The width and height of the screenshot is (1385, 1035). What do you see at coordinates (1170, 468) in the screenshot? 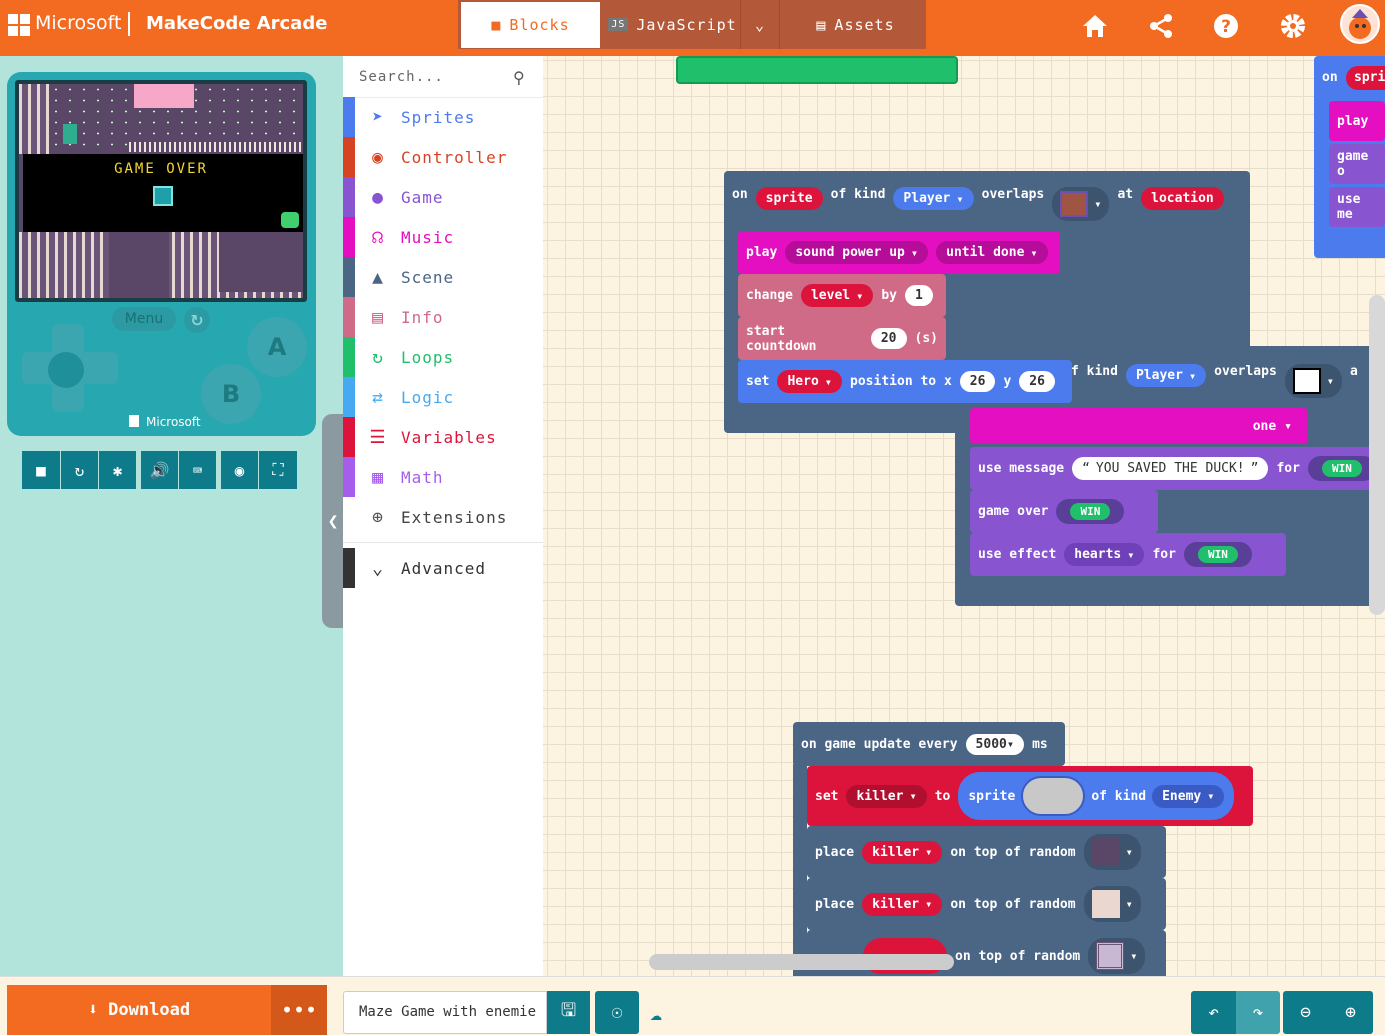
I see `message-text-input: “YOU SAVED THE DUCK!”` at bounding box center [1170, 468].